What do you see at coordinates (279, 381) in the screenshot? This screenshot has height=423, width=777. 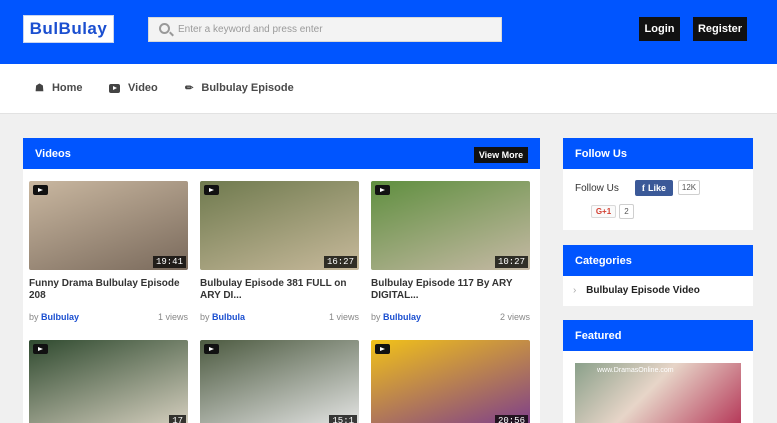 I see `video-thumbnail: 15:1` at bounding box center [279, 381].